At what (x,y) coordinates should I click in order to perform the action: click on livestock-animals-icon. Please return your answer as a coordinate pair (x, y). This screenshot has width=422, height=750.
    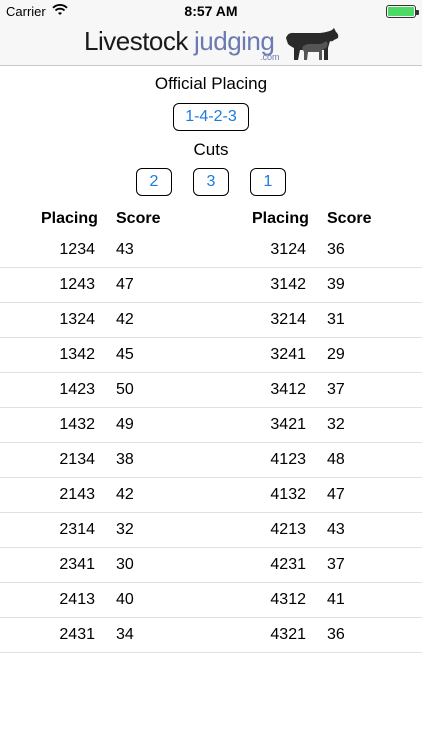
    Looking at the image, I should click on (312, 47).